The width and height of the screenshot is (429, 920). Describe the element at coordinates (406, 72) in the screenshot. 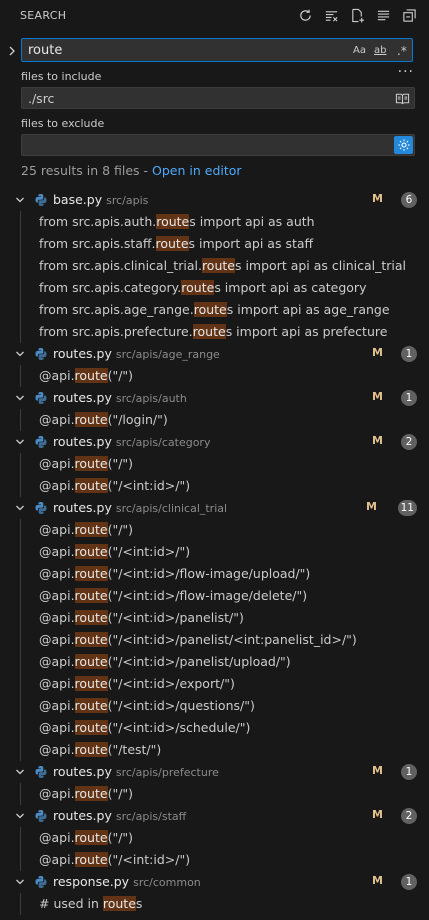

I see `more-options-icon: ···` at that location.